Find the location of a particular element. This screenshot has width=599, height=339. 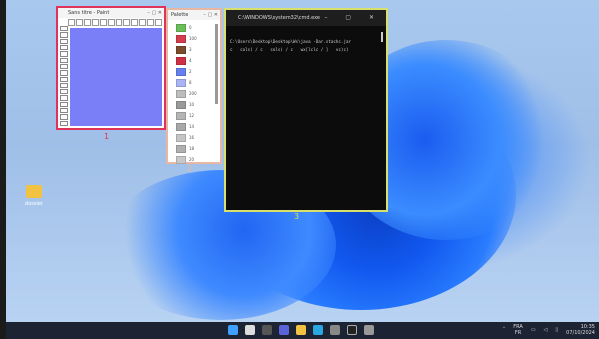

volume-icon: ◁ is located at coordinates (546, 330).